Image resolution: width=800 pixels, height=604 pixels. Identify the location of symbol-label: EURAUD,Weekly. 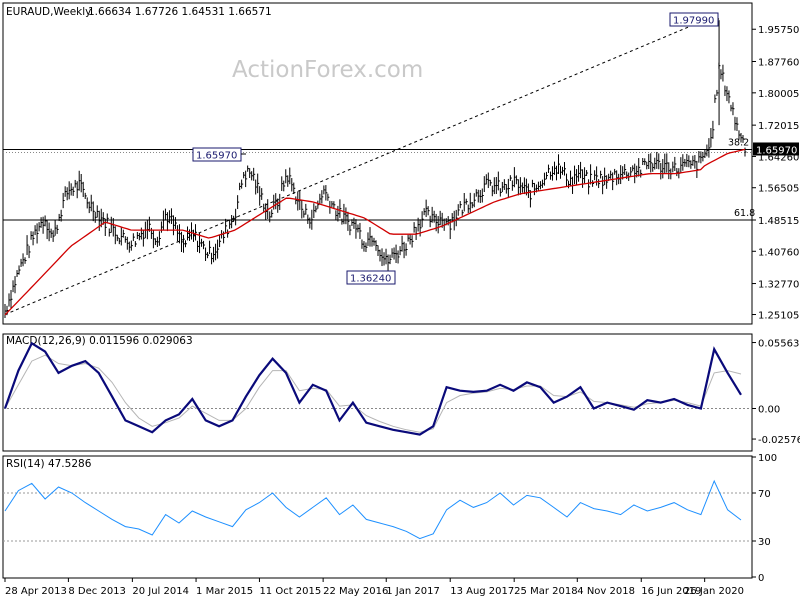
(48, 12).